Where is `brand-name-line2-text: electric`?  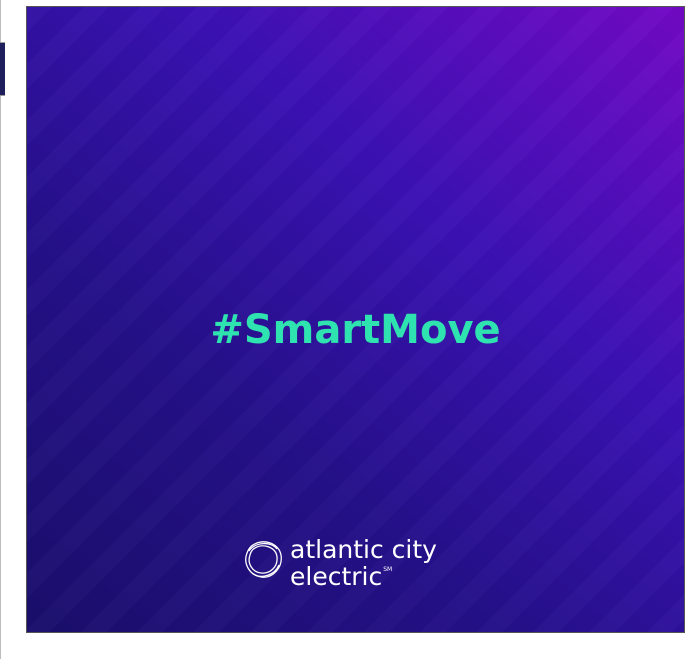
brand-name-line2-text: electric is located at coordinates (336, 576).